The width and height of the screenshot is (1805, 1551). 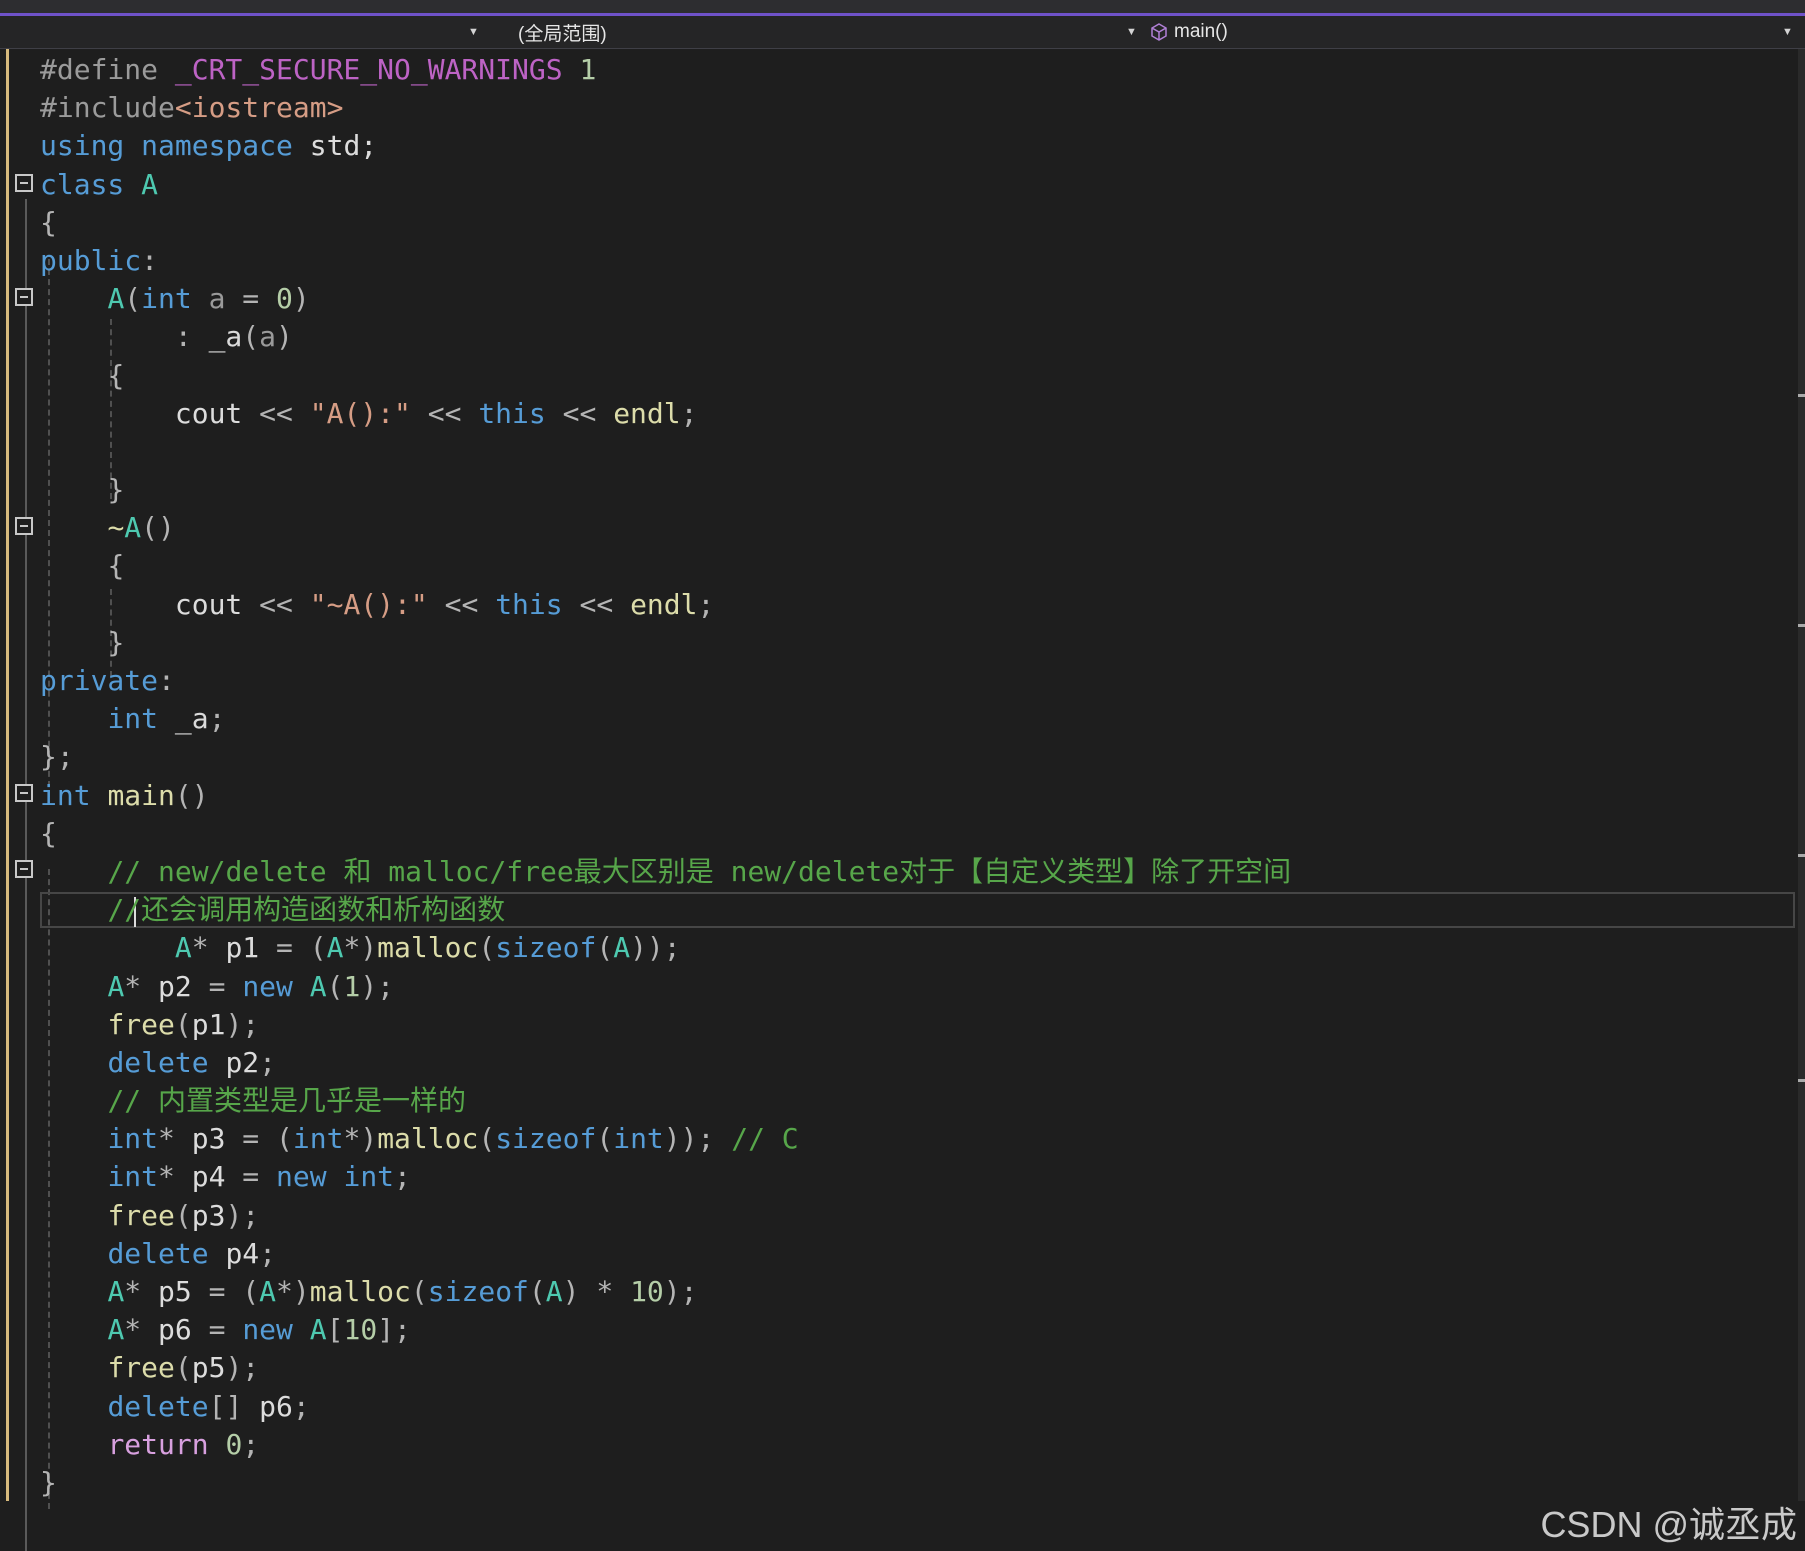 I want to click on code-token: =, so click(x=217, y=1330).